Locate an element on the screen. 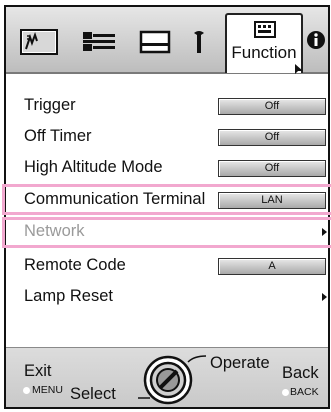  menu-item-network: Network is located at coordinates (167, 232).